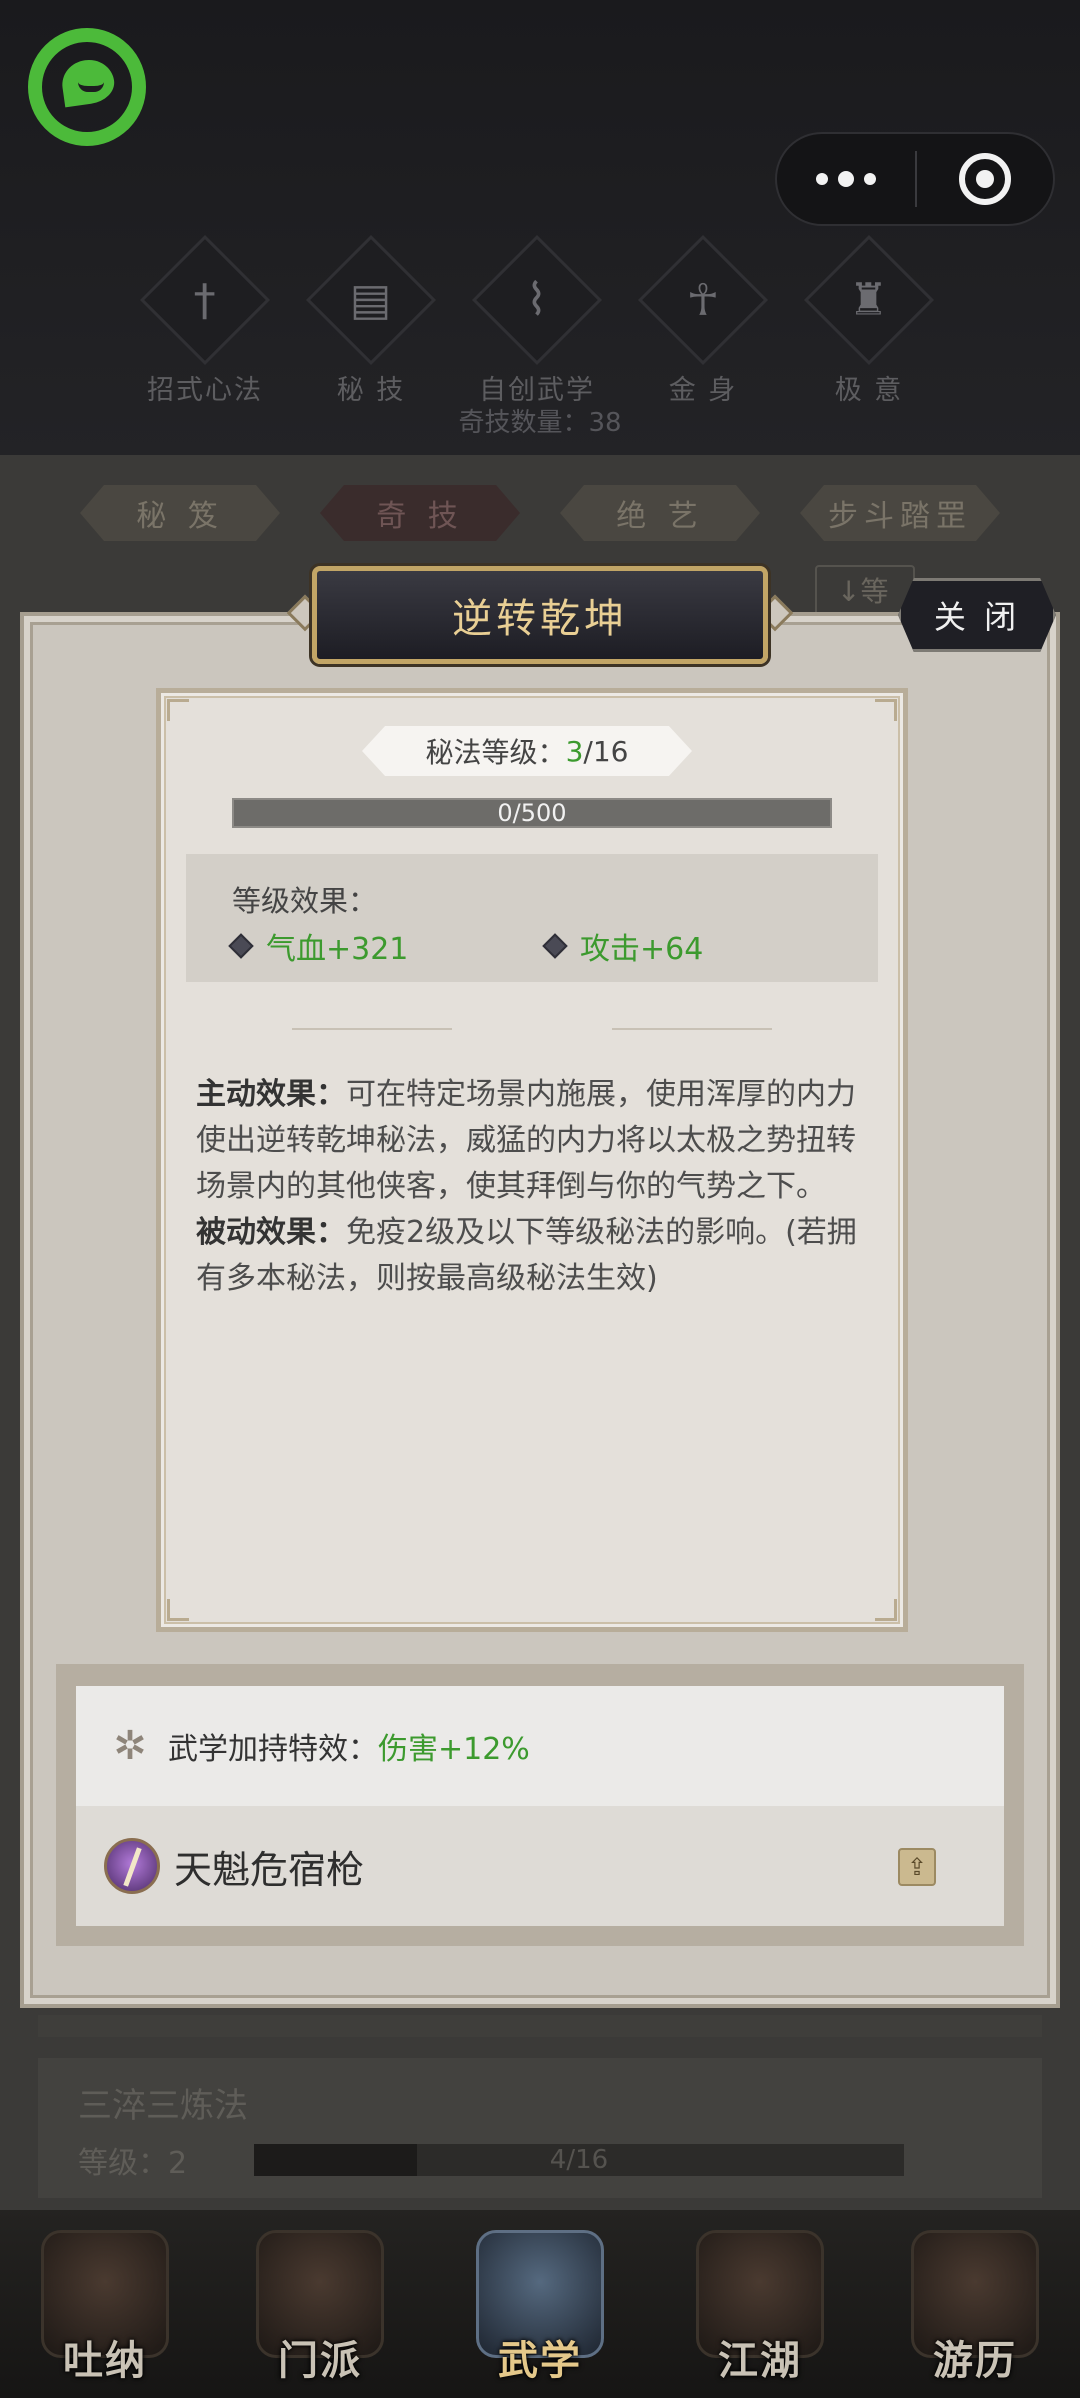 This screenshot has height=2398, width=1080. What do you see at coordinates (105, 2361) in the screenshot?
I see `nav-label: 吐纳` at bounding box center [105, 2361].